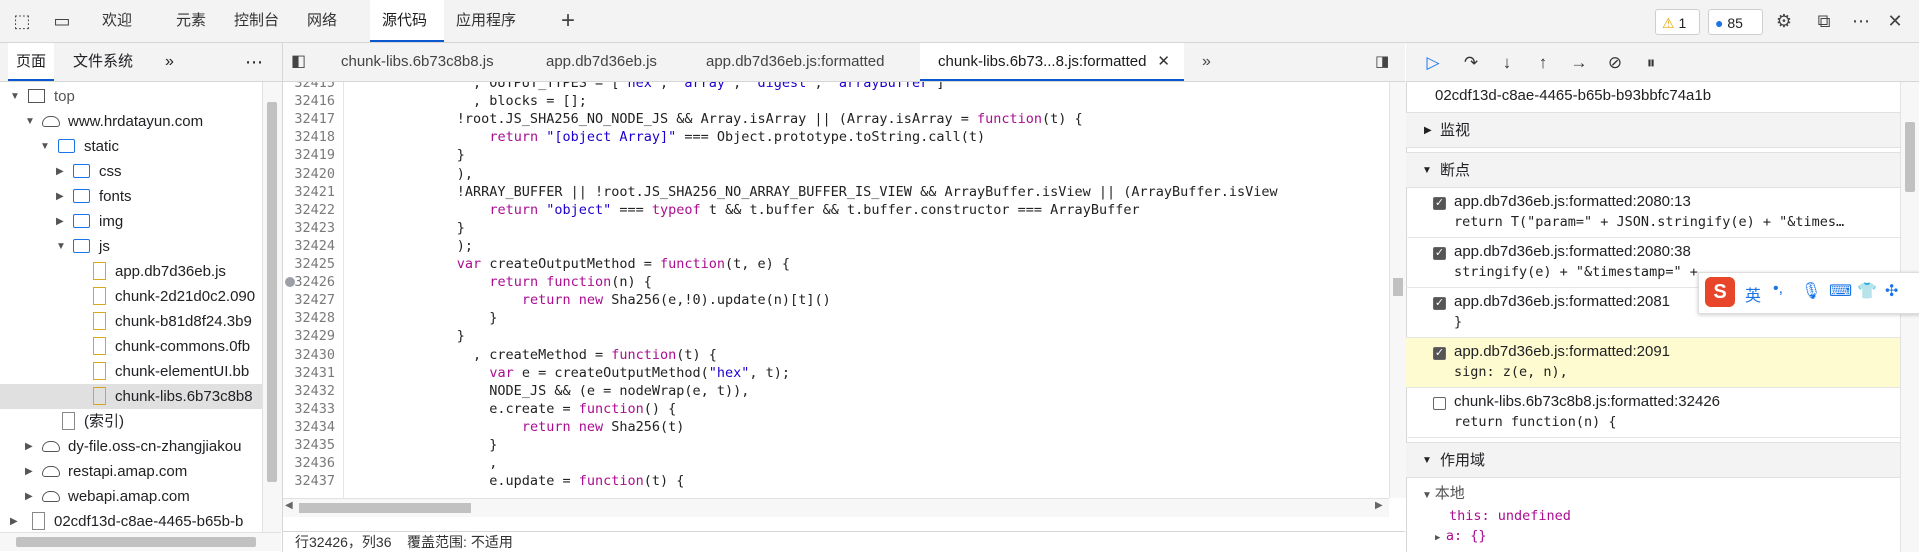 This screenshot has width=1919, height=553. Describe the element at coordinates (131, 146) in the screenshot. I see `tree-item-folder: ▼ static` at that location.